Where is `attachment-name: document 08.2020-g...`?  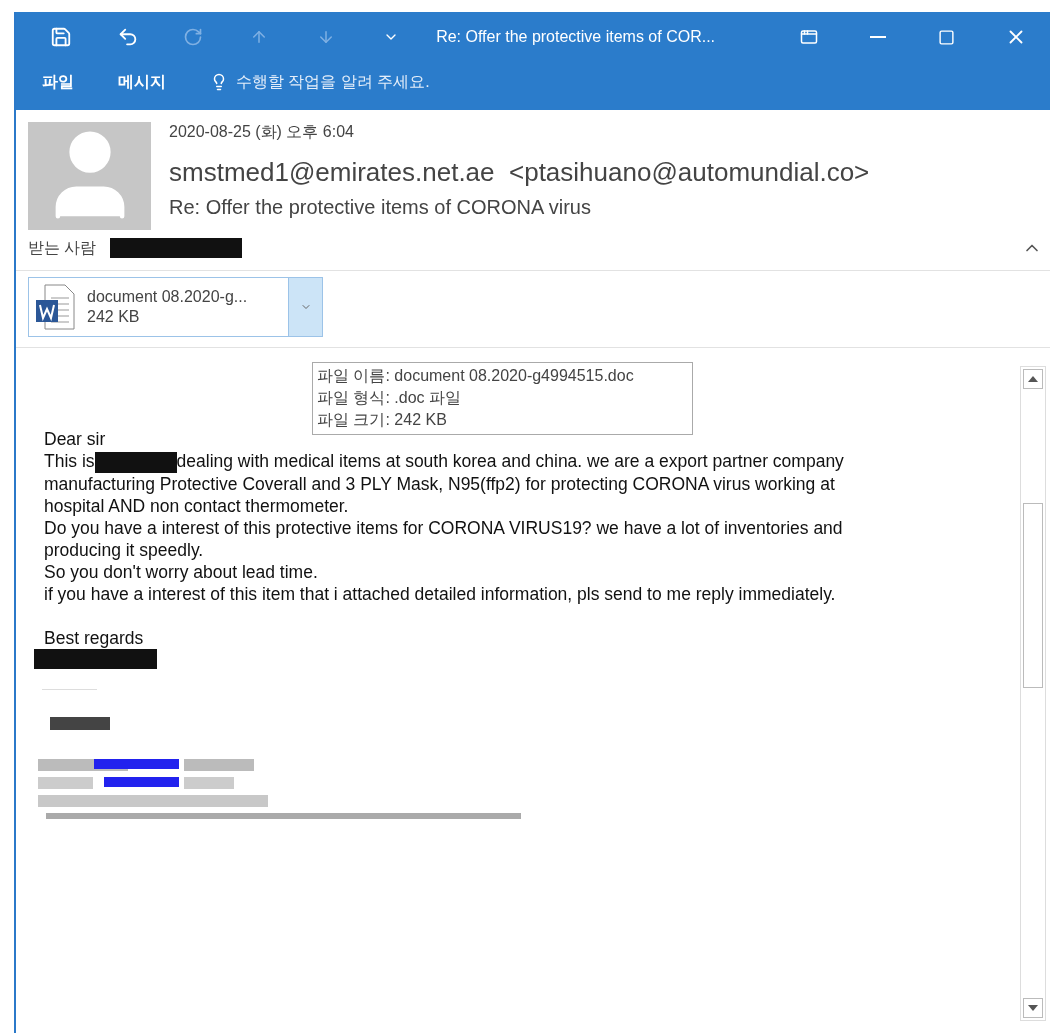 attachment-name: document 08.2020-g... is located at coordinates (167, 297).